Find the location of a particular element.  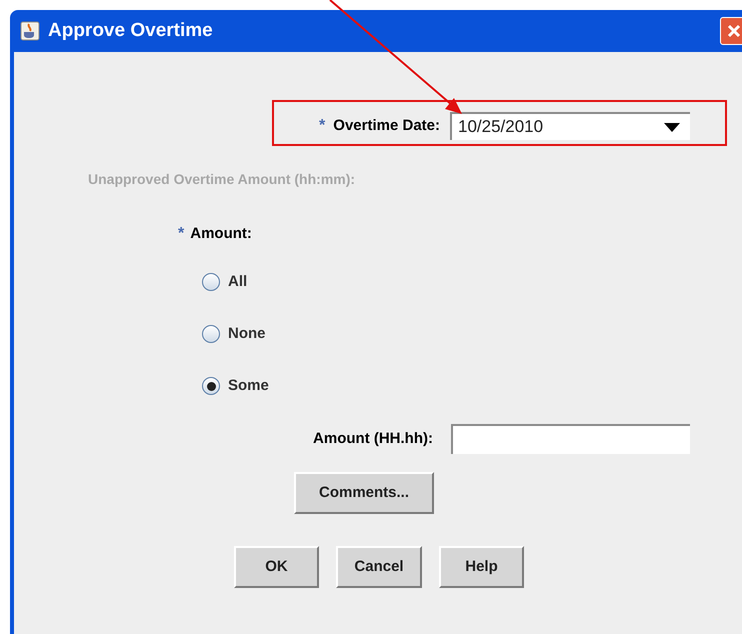

close-button is located at coordinates (731, 31).